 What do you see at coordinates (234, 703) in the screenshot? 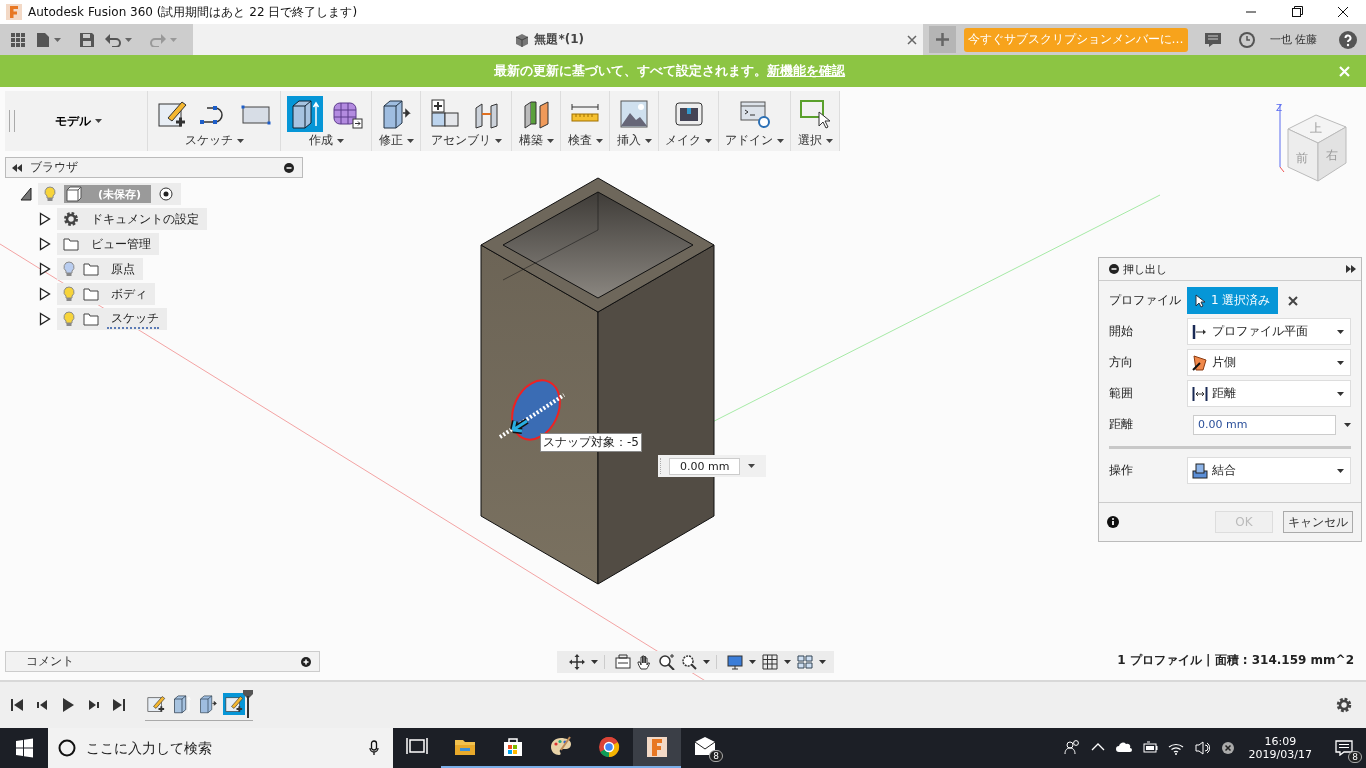
I see `timeline-sketch-pencil-icon` at bounding box center [234, 703].